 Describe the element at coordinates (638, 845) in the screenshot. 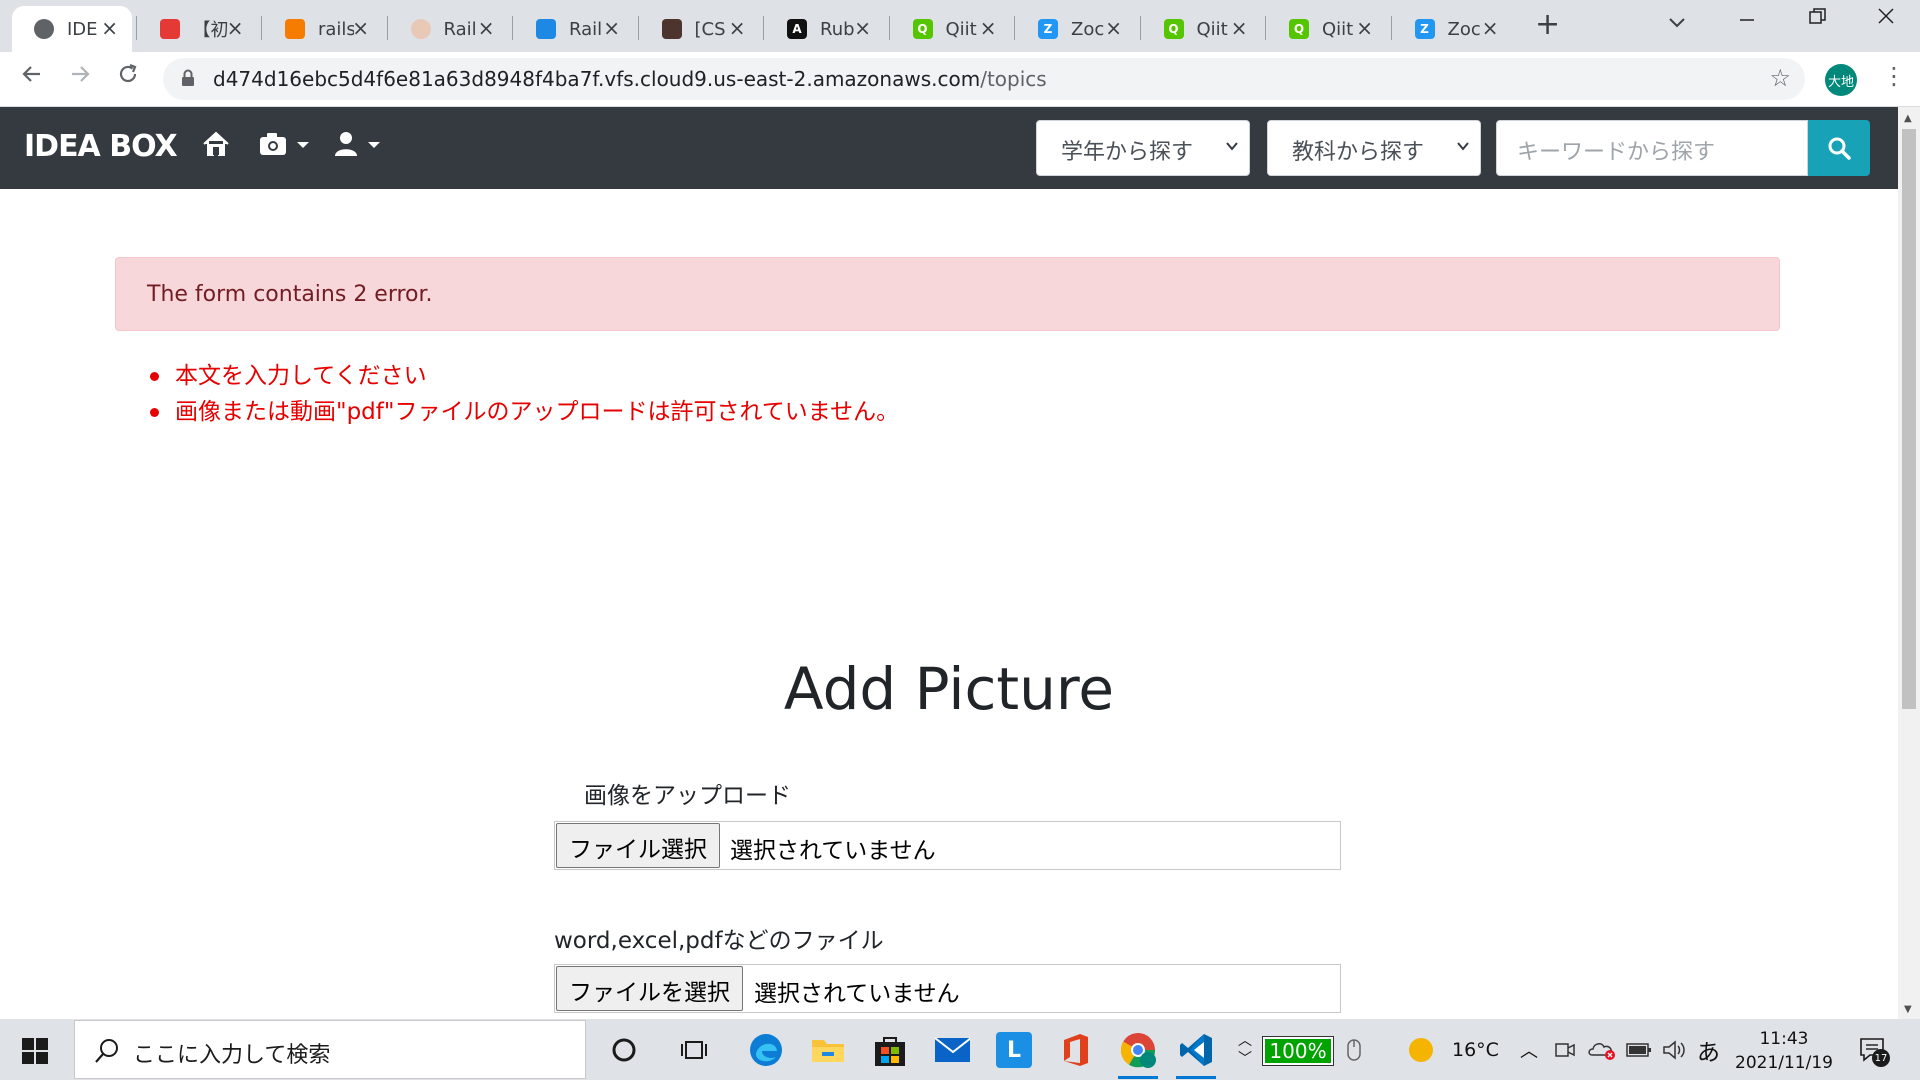

I see `image-choose-file-button: ファイル選択` at that location.